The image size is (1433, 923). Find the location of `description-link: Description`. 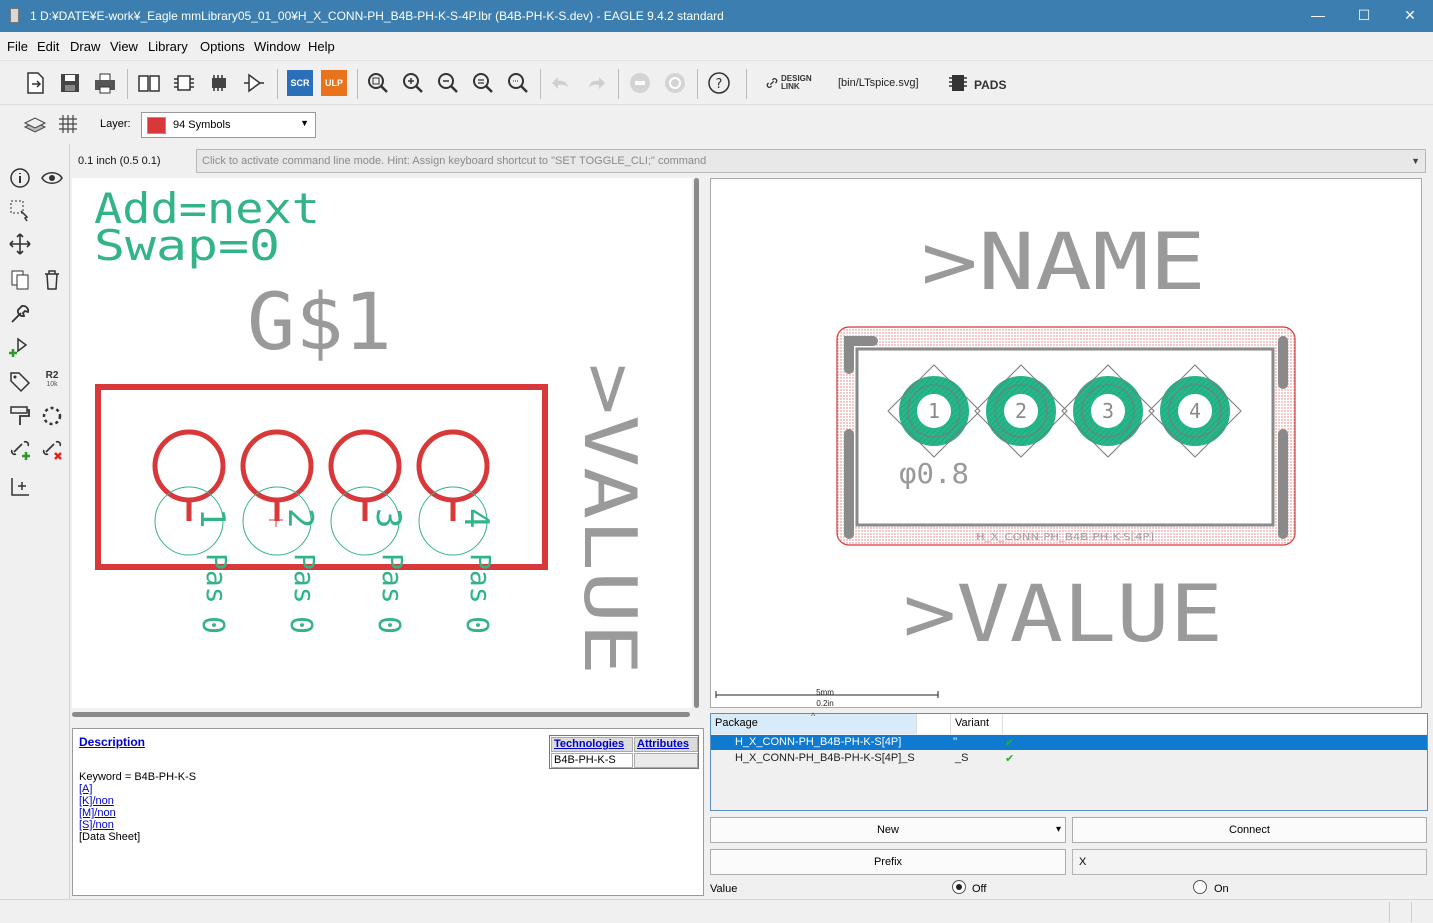

description-link: Description is located at coordinates (112, 742).